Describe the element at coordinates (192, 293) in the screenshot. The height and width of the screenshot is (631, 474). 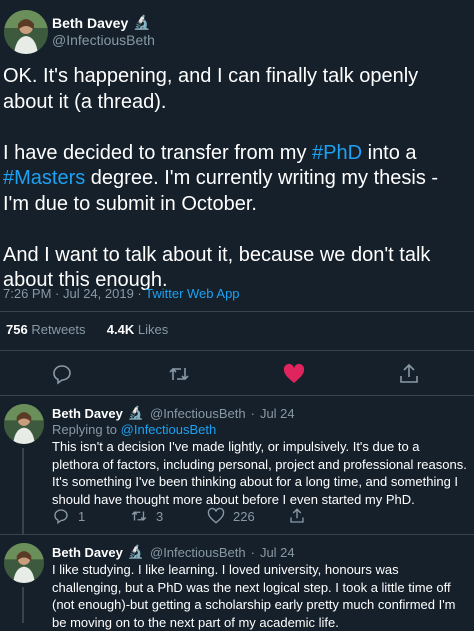
I see `tweet-source: Twitter Web App` at that location.